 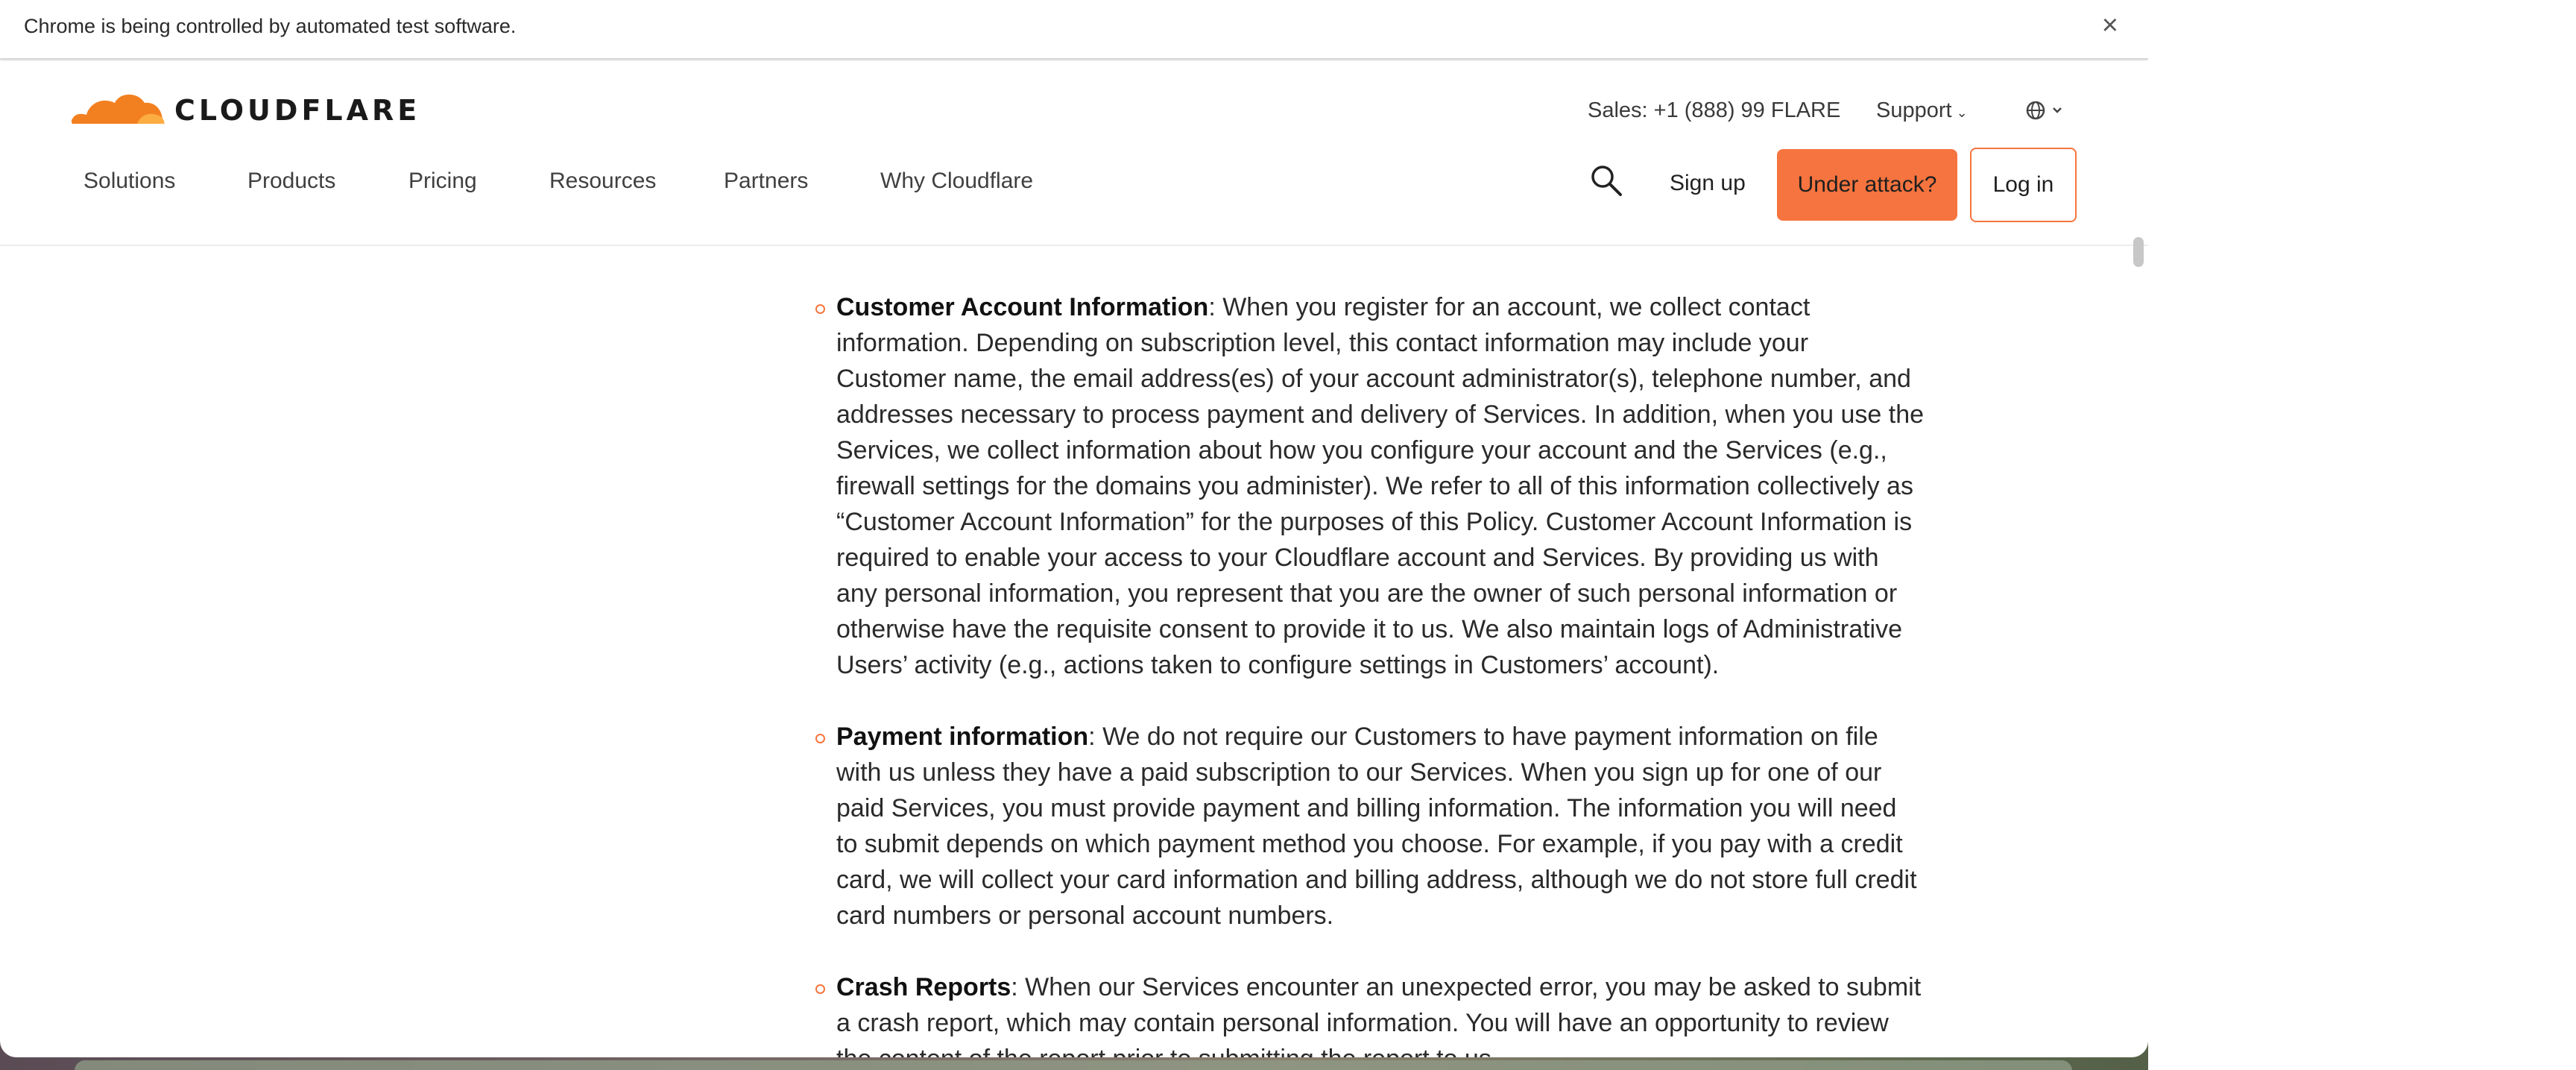 I want to click on sign-up-link: Sign up, so click(x=1708, y=183).